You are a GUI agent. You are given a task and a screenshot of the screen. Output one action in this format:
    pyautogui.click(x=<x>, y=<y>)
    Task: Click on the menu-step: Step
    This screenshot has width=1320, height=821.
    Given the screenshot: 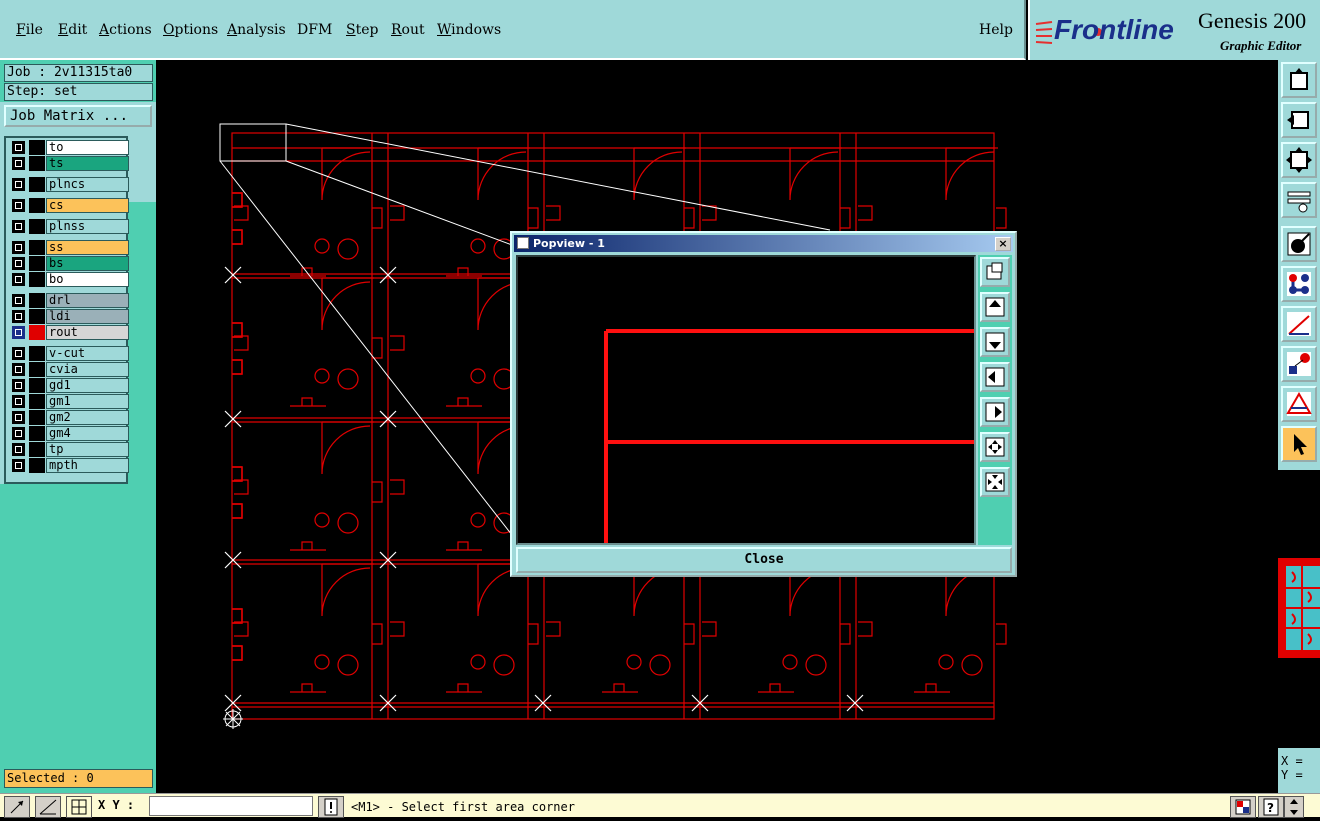 What is the action you would take?
    pyautogui.click(x=362, y=30)
    